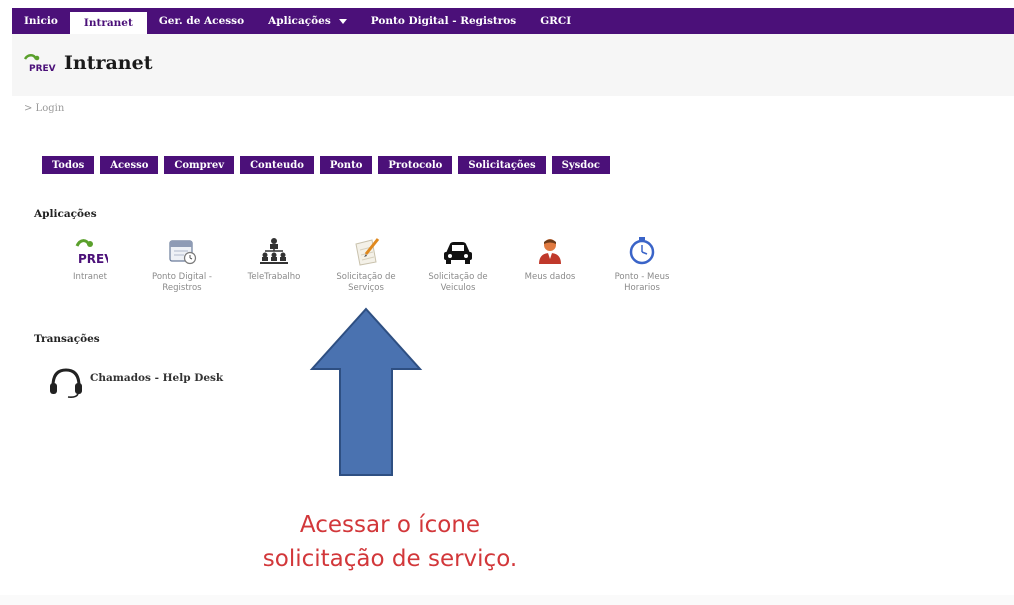 The height and width of the screenshot is (605, 1014). What do you see at coordinates (90, 277) in the screenshot?
I see `app-label: Intranet` at bounding box center [90, 277].